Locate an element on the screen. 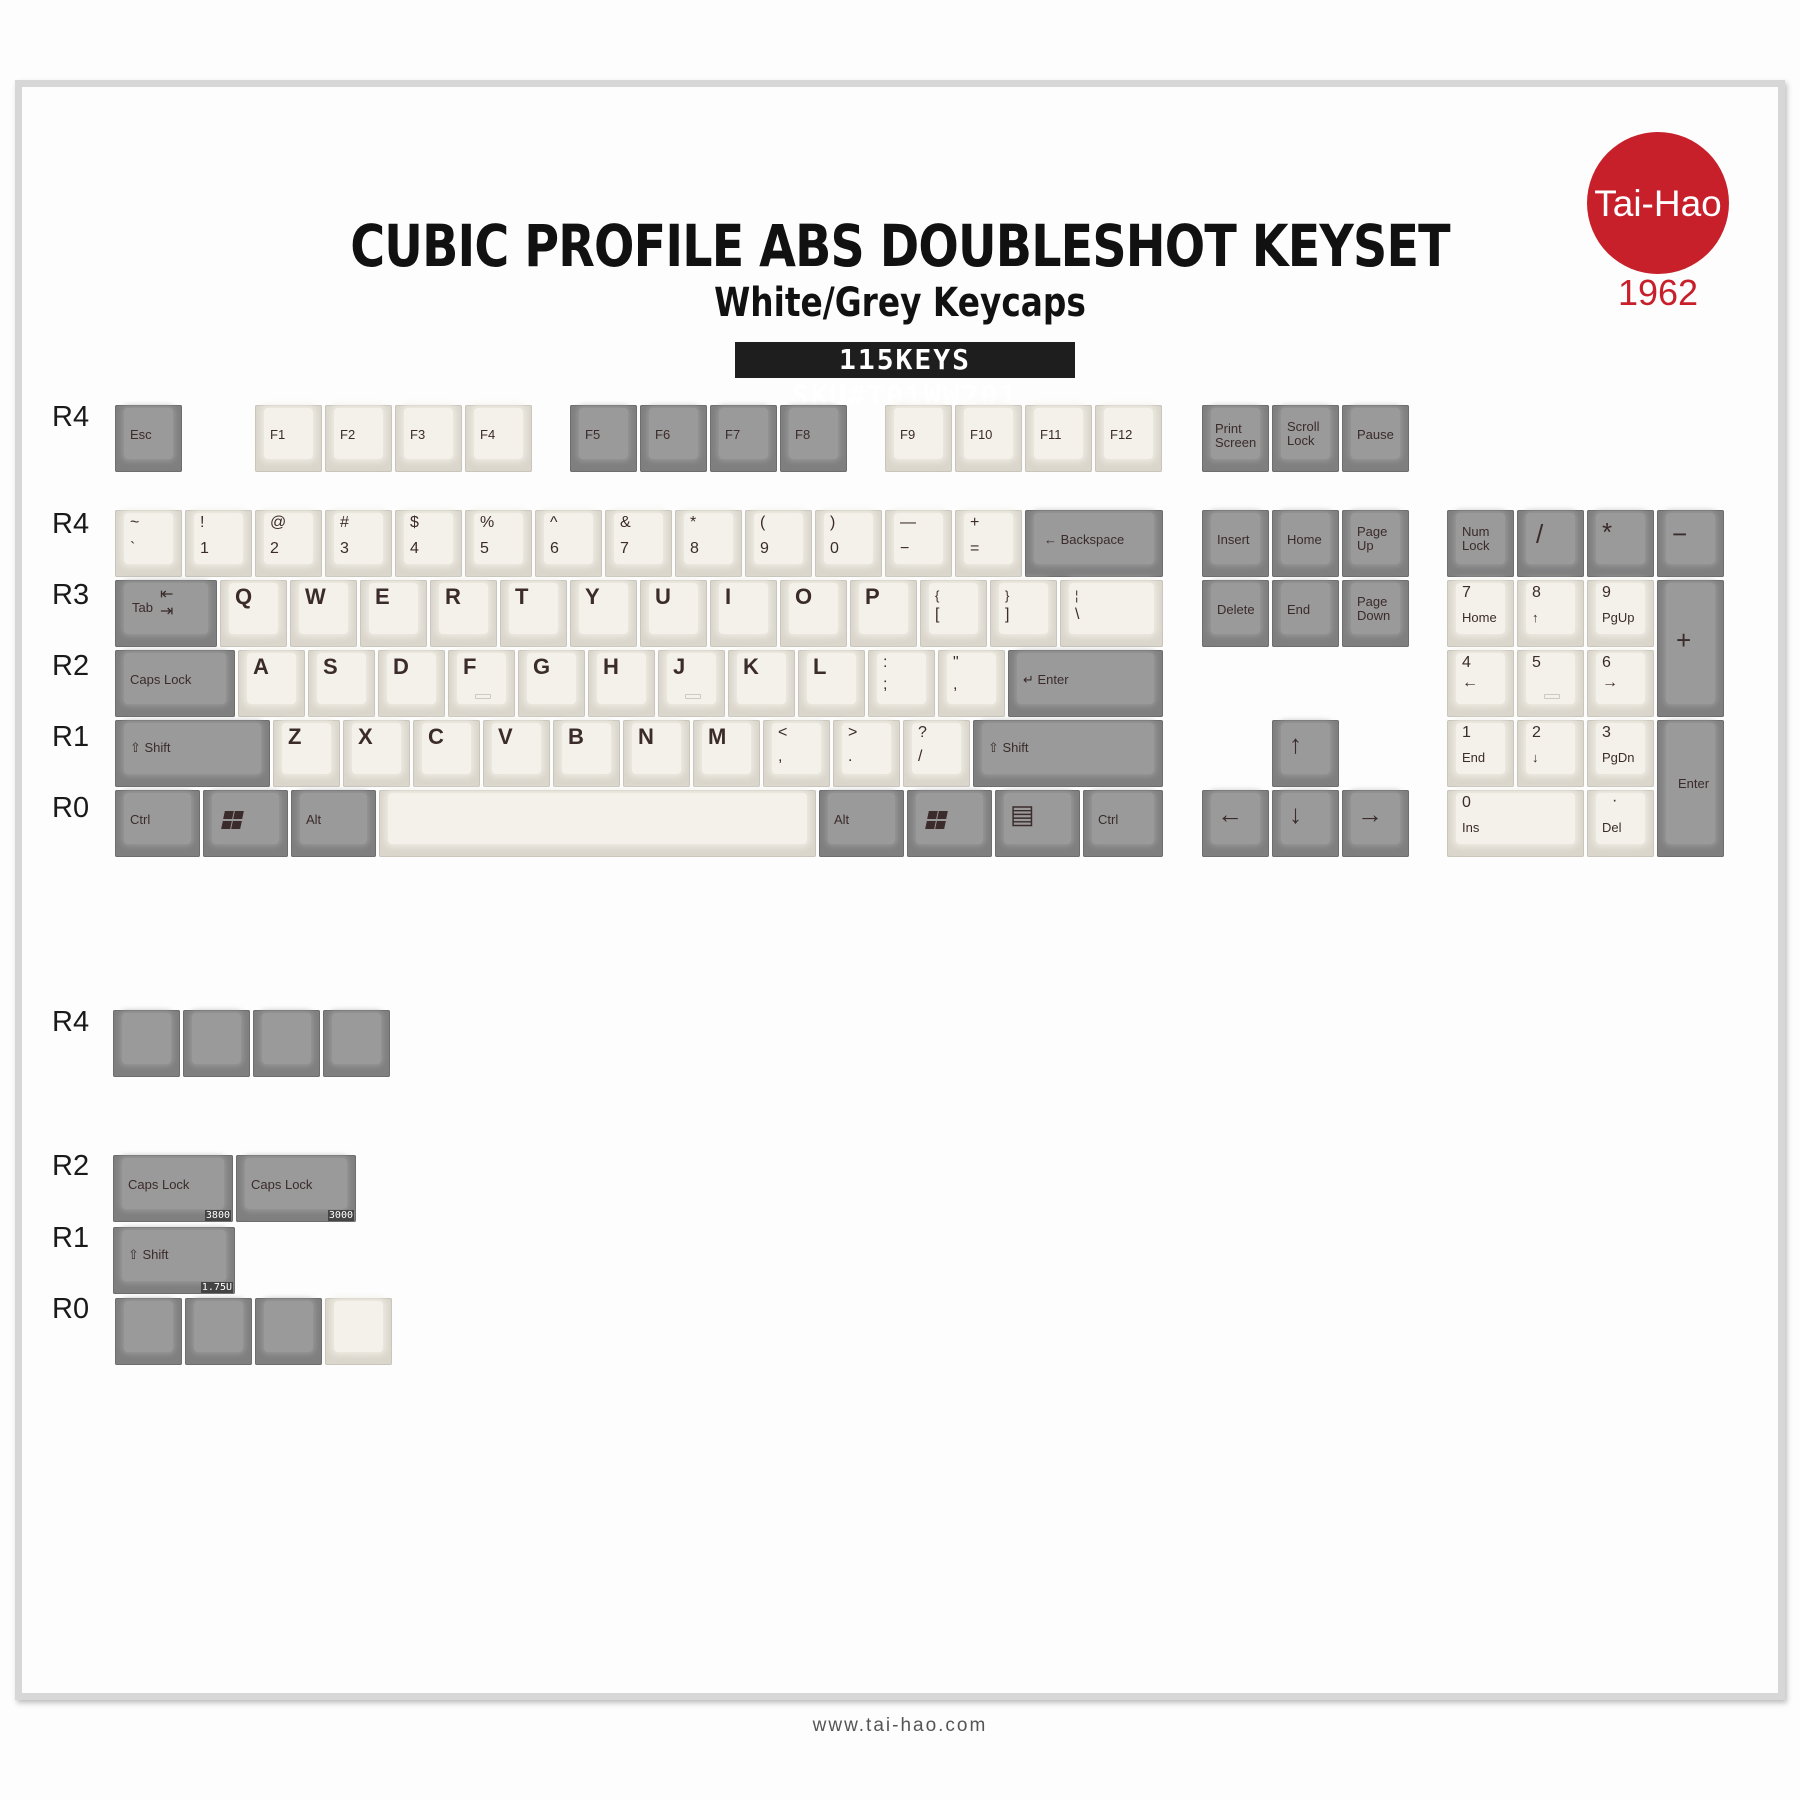 Image resolution: width=1800 pixels, height=1800 pixels. key-legend: End is located at coordinates (1299, 609).